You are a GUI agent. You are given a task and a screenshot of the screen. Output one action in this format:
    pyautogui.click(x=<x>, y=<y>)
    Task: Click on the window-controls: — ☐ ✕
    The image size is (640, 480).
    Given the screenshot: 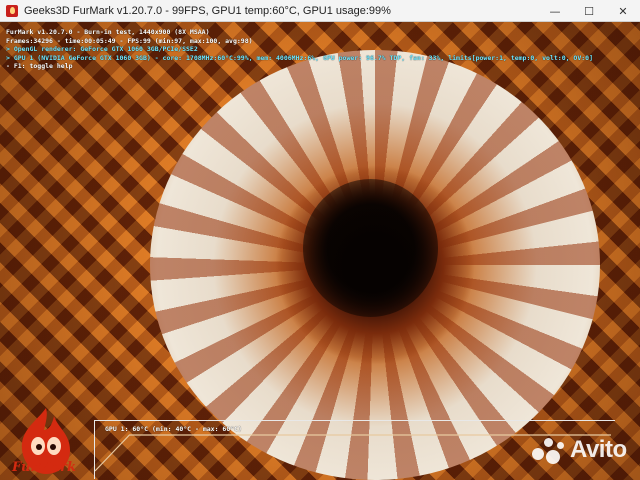 What is the action you would take?
    pyautogui.click(x=589, y=11)
    